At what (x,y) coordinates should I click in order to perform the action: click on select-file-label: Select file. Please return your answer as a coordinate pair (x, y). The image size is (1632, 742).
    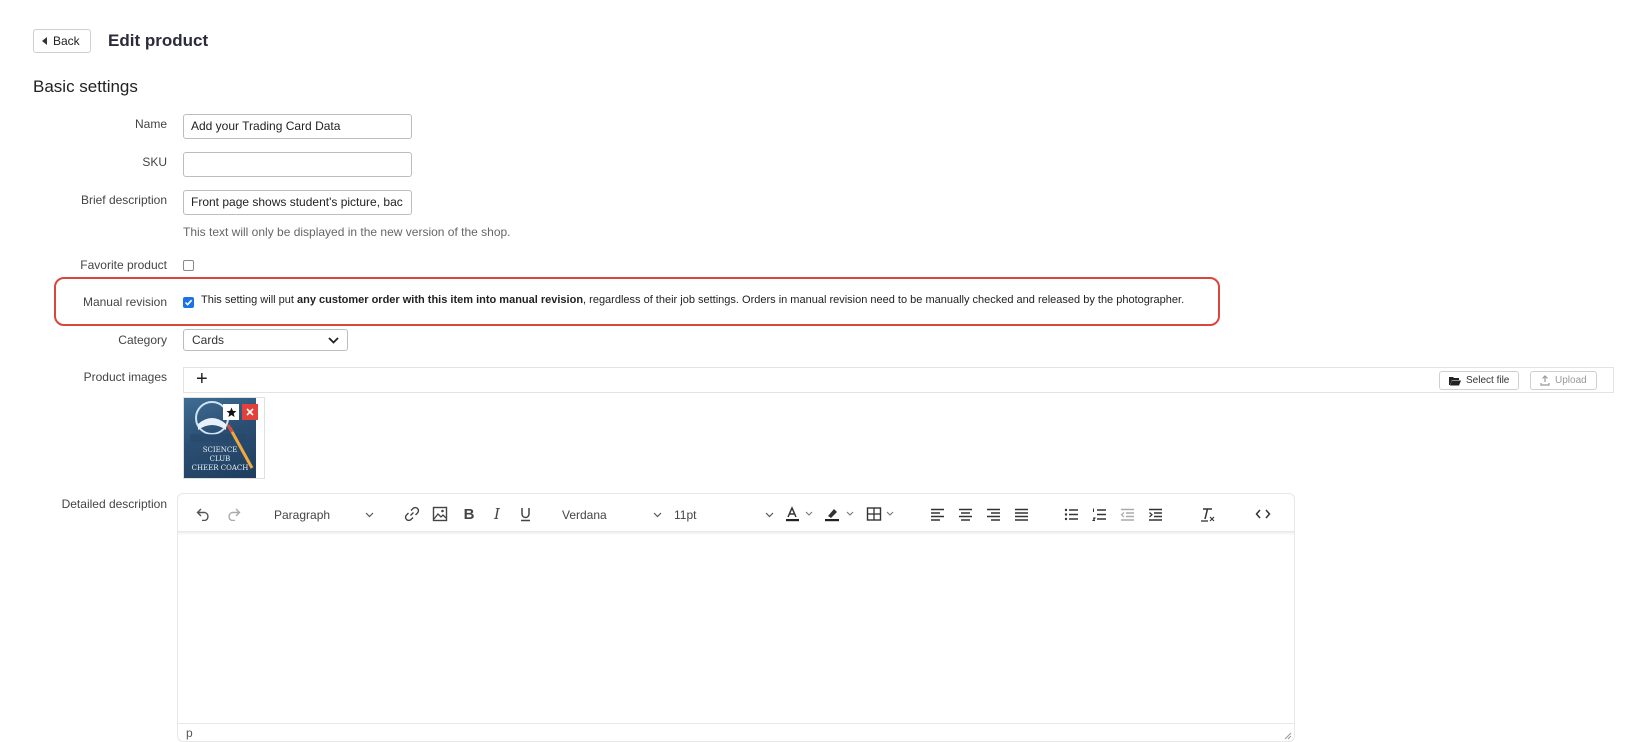
    Looking at the image, I should click on (1488, 380).